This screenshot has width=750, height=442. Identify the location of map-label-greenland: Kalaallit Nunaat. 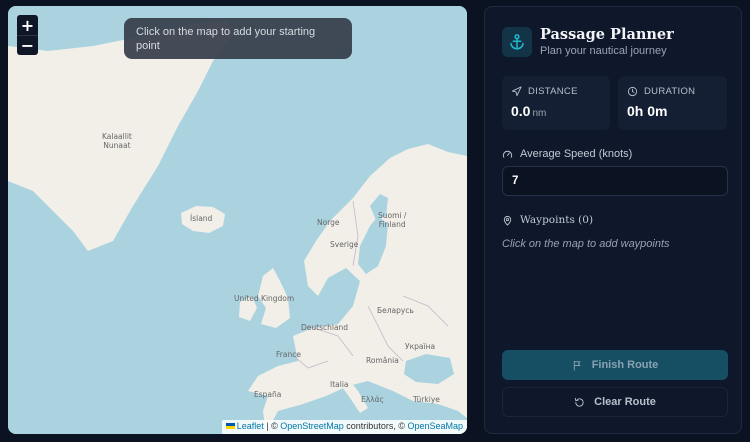
(117, 141).